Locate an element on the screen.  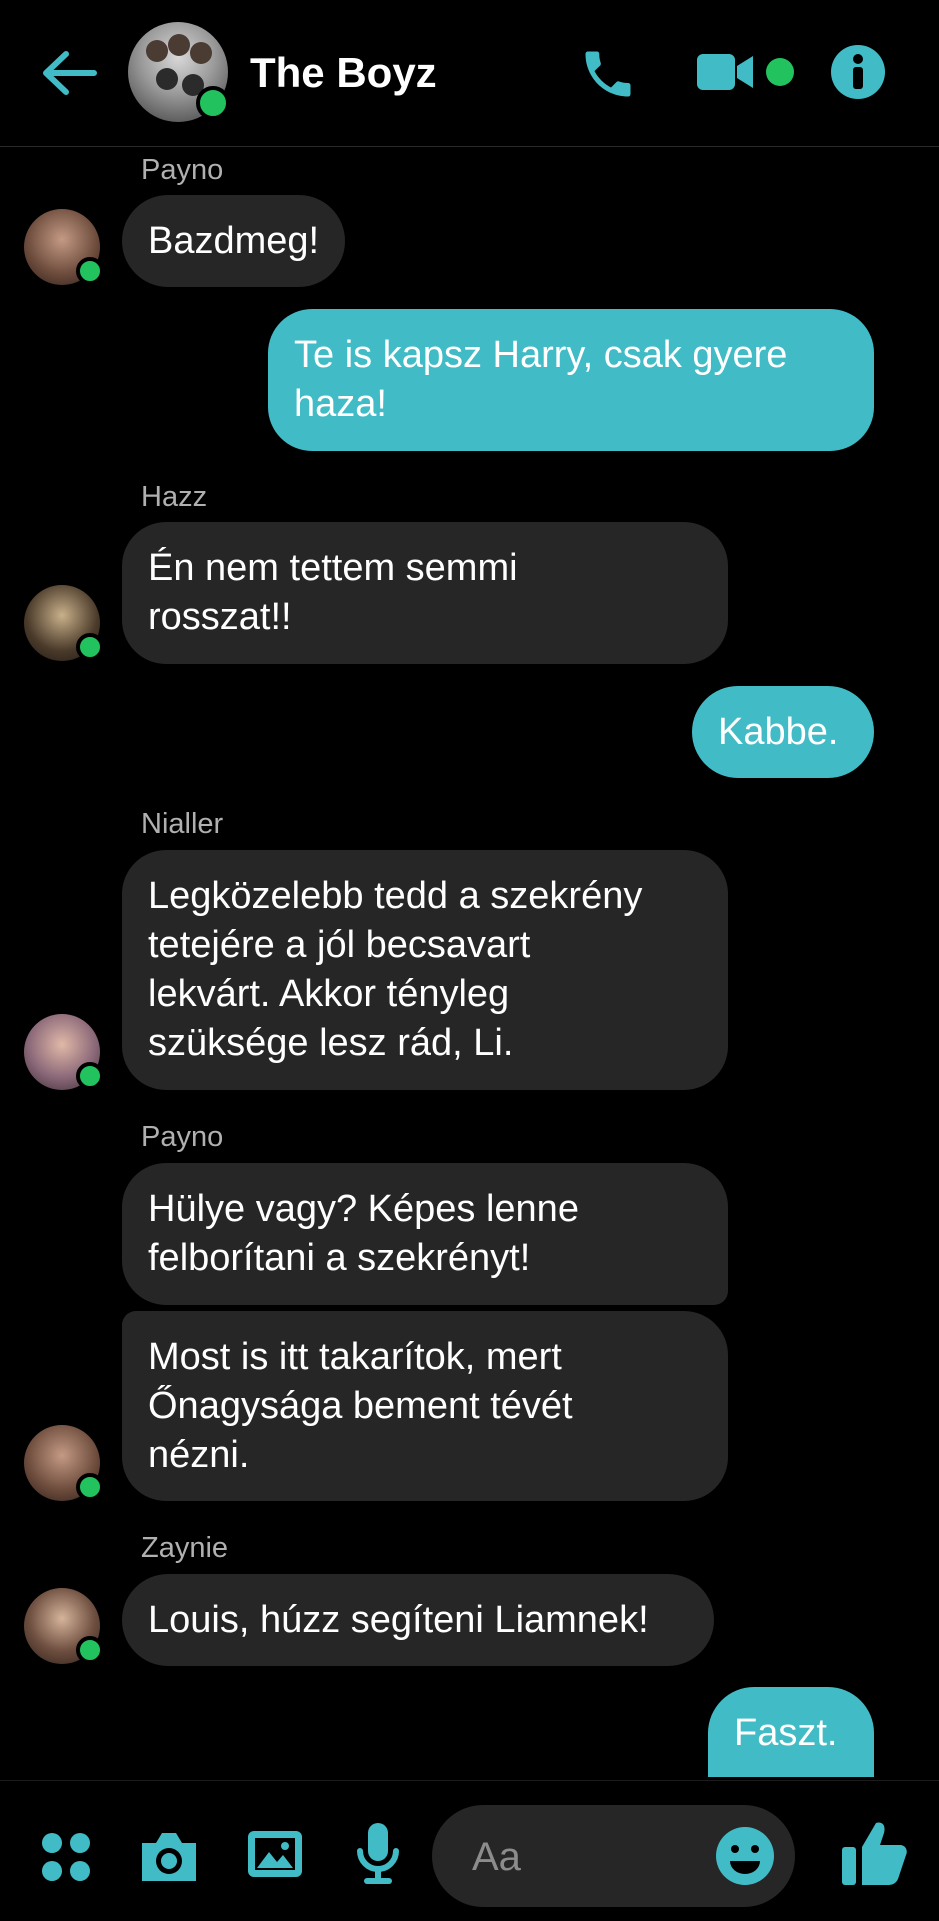
video-active-dot is located at coordinates (780, 72).